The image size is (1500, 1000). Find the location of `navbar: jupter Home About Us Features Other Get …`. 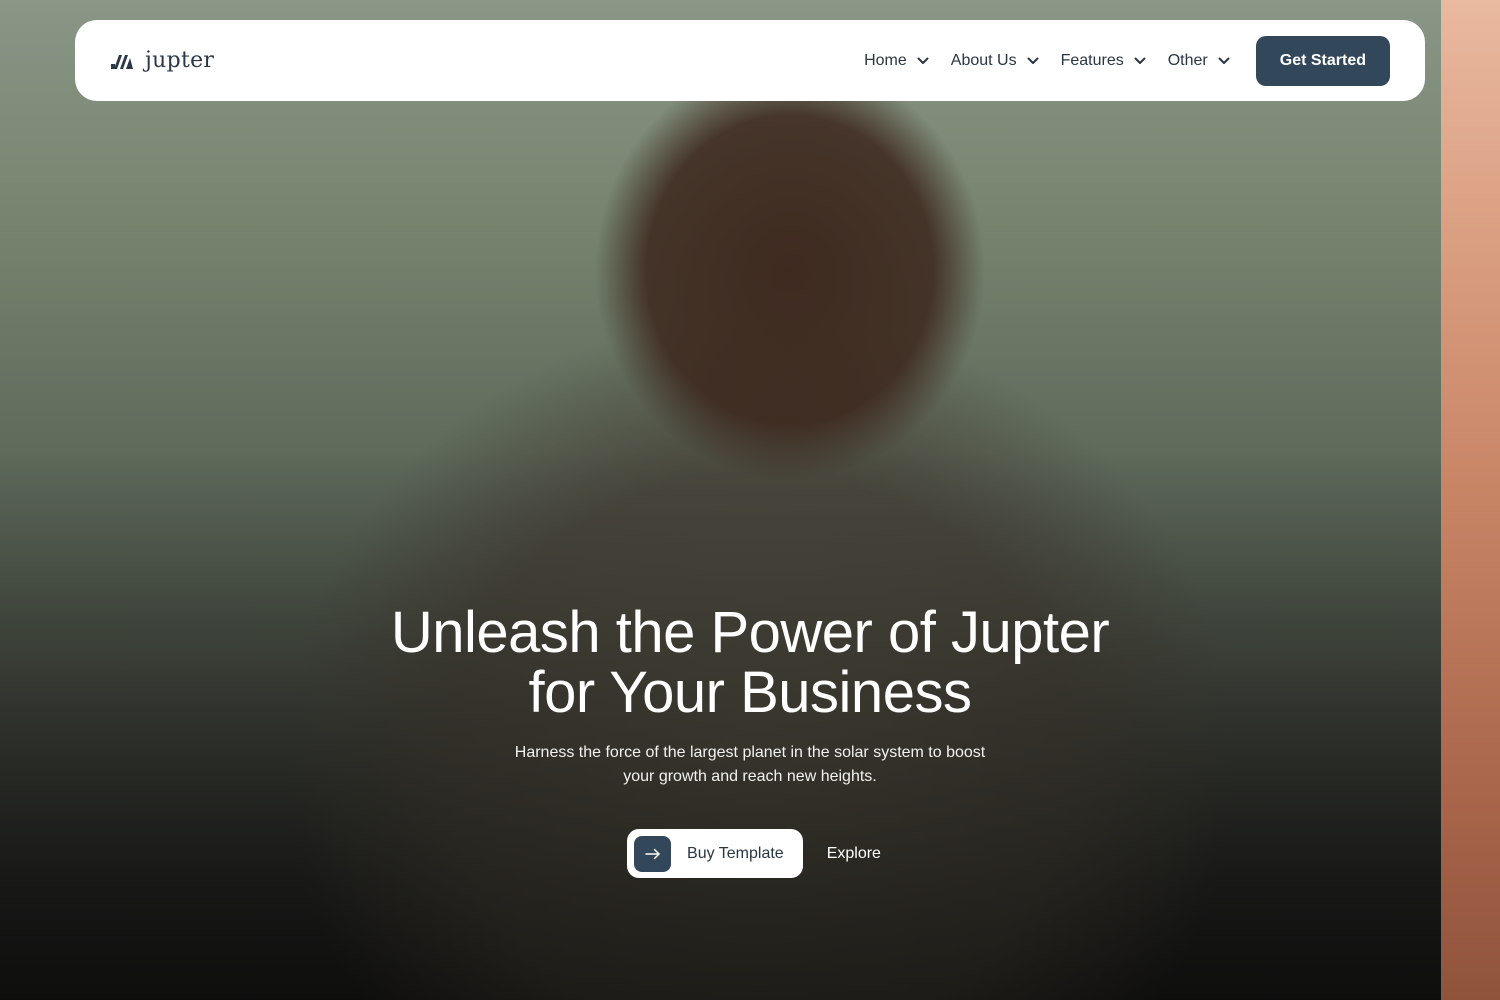

navbar: jupter Home About Us Features Other Get … is located at coordinates (750, 60).